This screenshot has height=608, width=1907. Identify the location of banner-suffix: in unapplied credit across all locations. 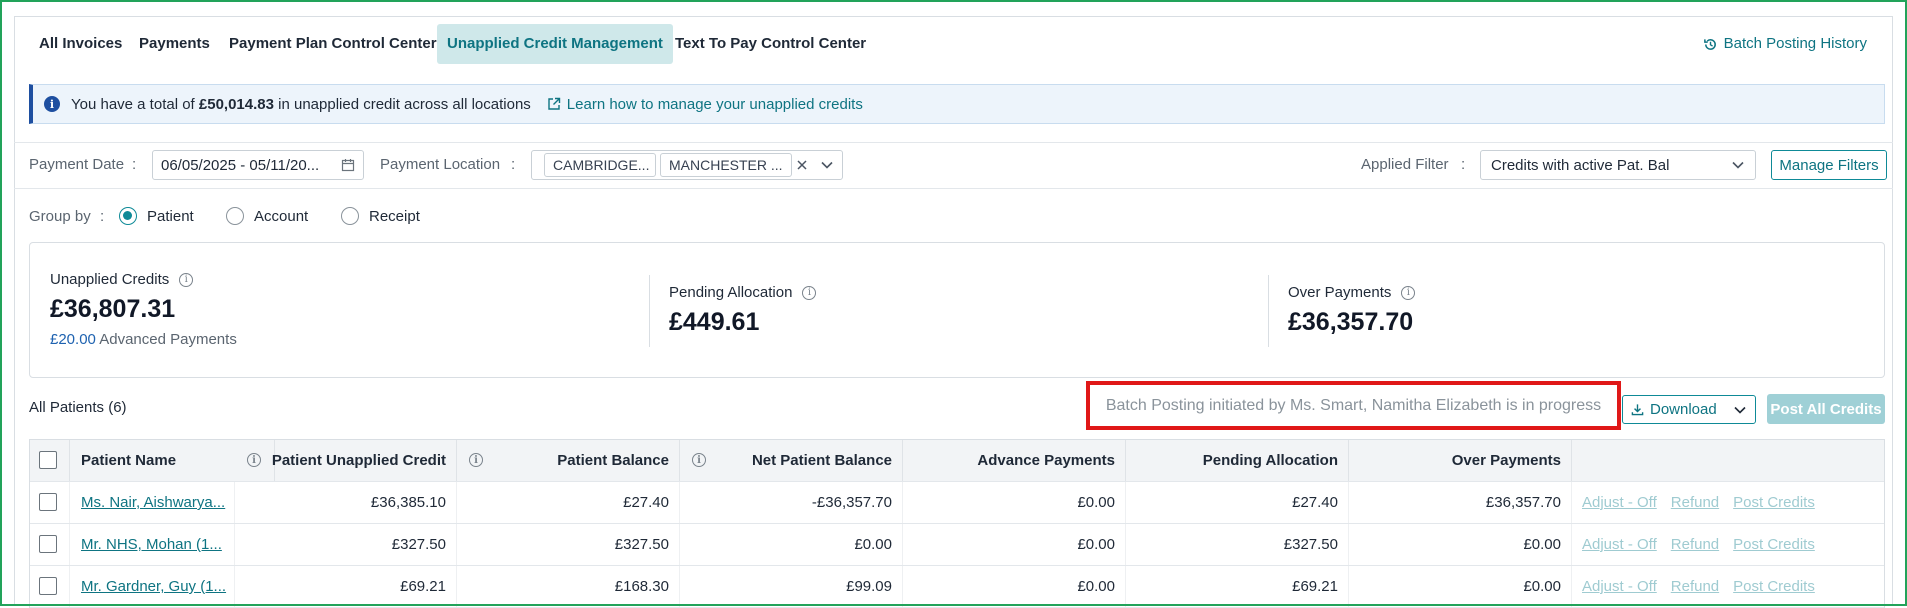
(404, 104).